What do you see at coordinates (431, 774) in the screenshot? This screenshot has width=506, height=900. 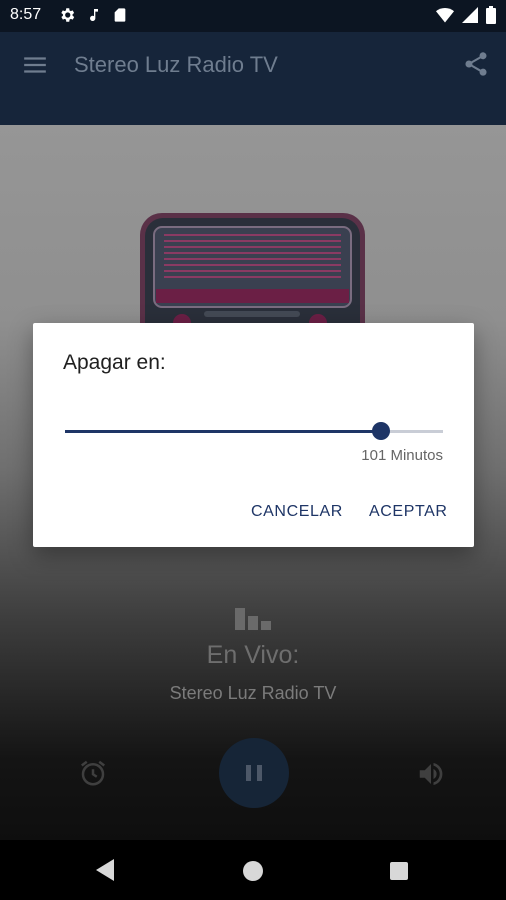 I see `volume-icon` at bounding box center [431, 774].